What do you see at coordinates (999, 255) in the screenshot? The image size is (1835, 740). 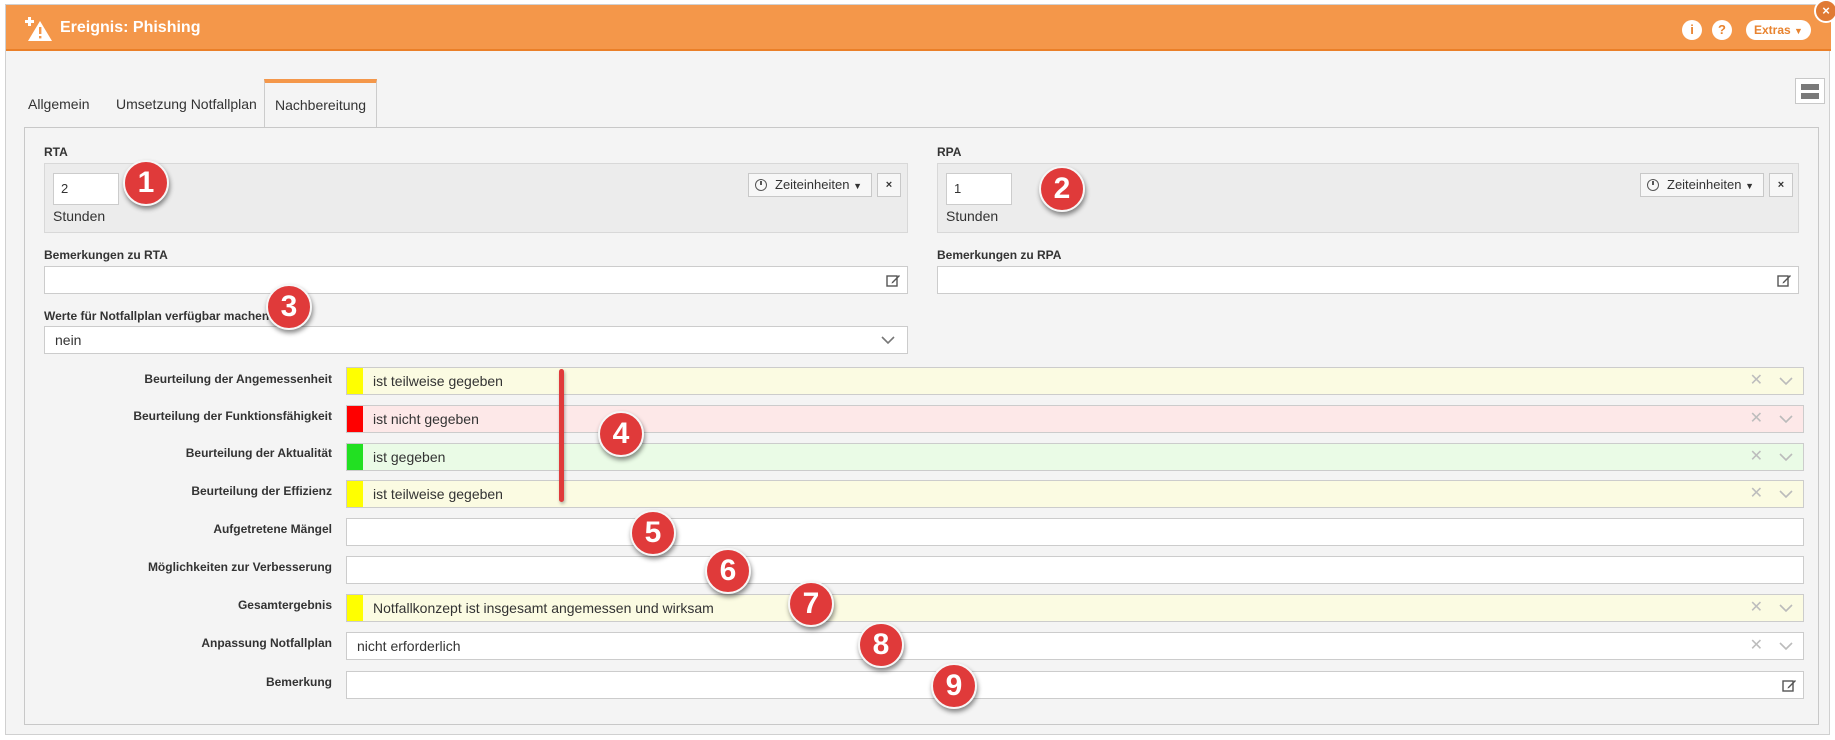 I see `rpa-remarks-label: Bemerkungen zu RPA` at bounding box center [999, 255].